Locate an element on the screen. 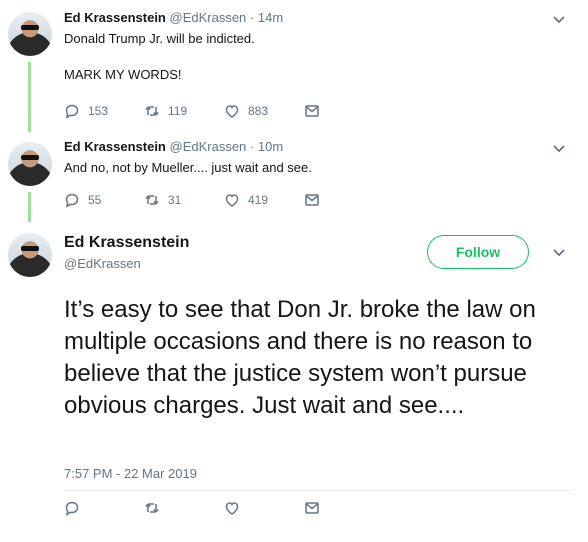 This screenshot has height=542, width=588. reply-count: 55 is located at coordinates (95, 200).